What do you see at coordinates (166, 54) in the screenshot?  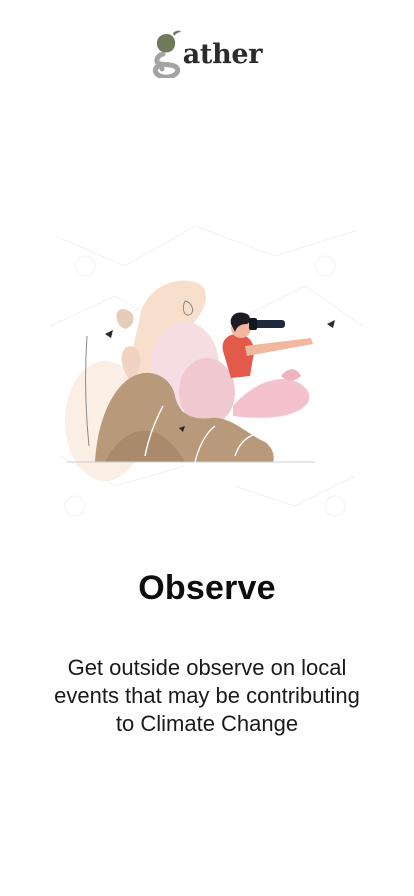 I see `logo-g-icon` at bounding box center [166, 54].